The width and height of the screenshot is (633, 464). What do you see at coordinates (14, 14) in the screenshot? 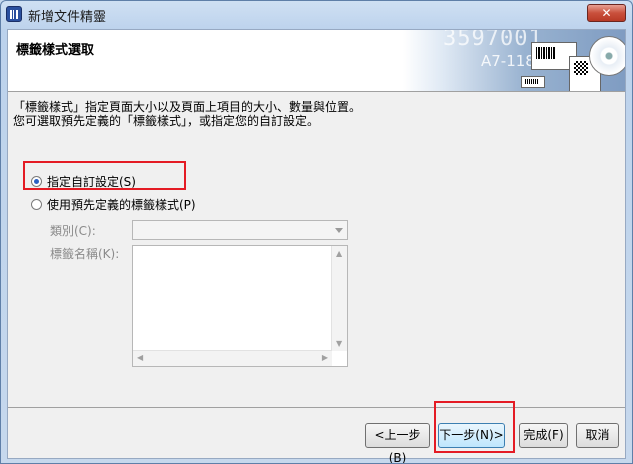
I see `barcode-app-icon` at bounding box center [14, 14].